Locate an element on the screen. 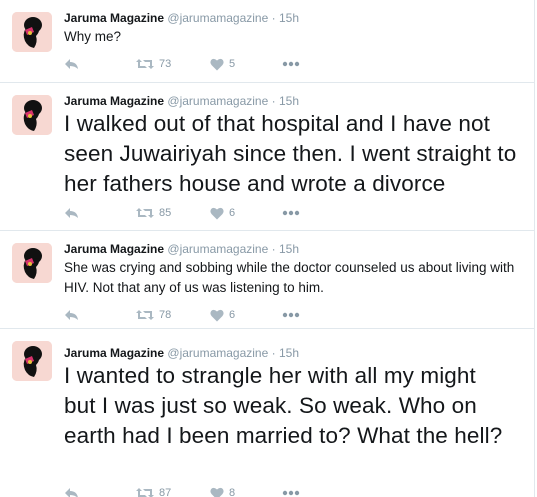 The height and width of the screenshot is (497, 537). retweet-count: 85 is located at coordinates (165, 213).